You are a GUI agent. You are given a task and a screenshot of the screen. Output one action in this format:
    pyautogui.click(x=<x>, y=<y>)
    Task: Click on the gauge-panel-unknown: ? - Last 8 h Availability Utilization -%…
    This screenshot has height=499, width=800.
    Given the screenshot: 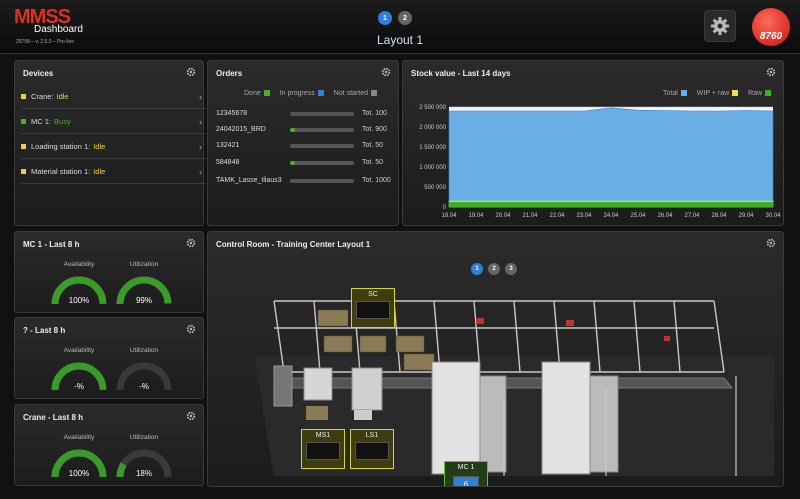 What is the action you would take?
    pyautogui.click(x=109, y=358)
    